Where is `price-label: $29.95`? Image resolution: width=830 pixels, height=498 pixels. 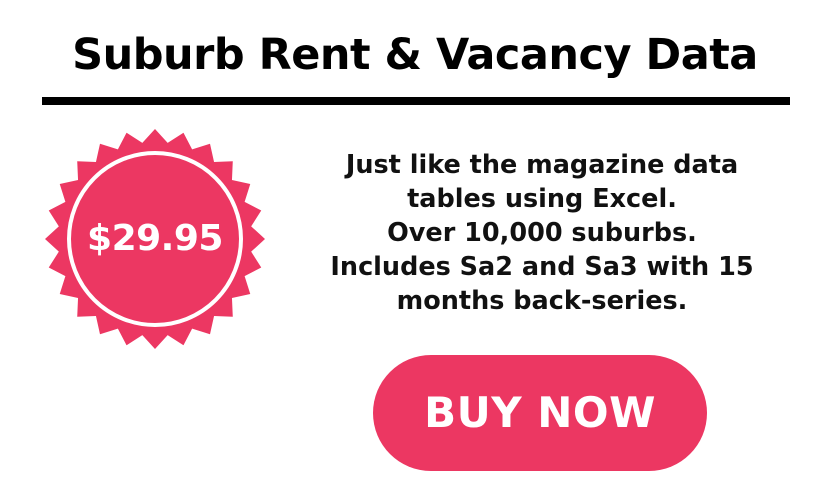
price-label: $29.95 is located at coordinates (155, 238).